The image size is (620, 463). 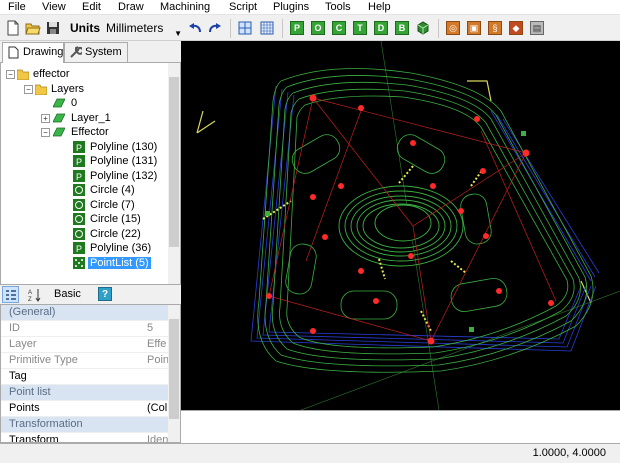 I want to click on export-op-button: ▤, so click(x=537, y=28).